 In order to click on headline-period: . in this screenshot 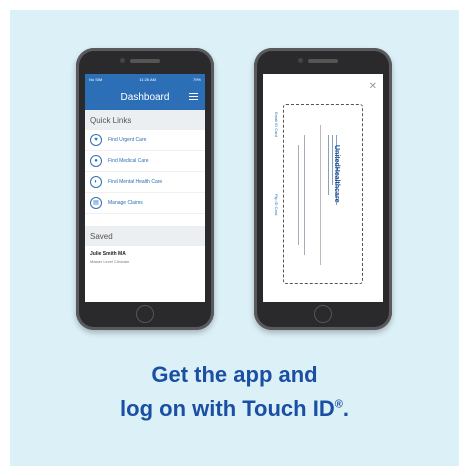, I will do `click(345, 408)`.